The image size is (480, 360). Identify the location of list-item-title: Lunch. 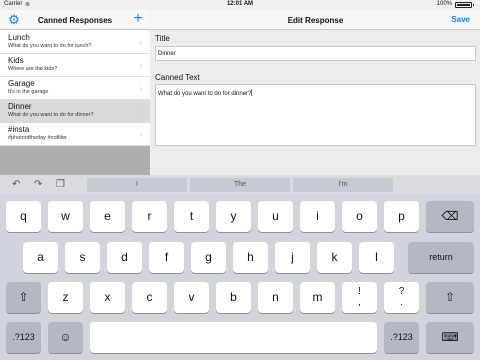
(19, 37).